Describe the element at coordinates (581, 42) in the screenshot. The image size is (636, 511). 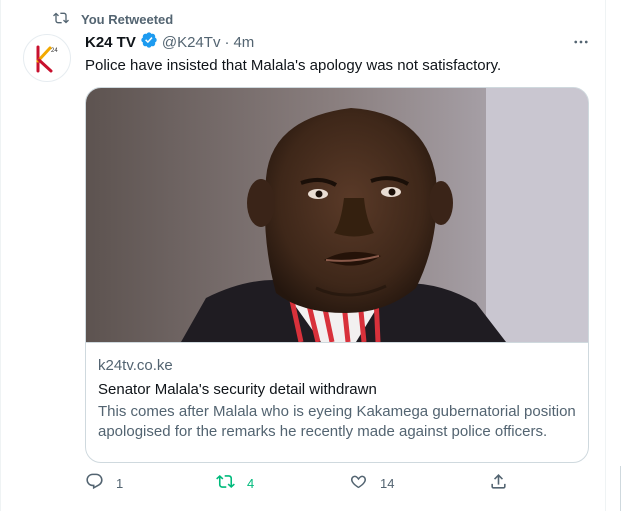
I see `more-options-icon` at that location.